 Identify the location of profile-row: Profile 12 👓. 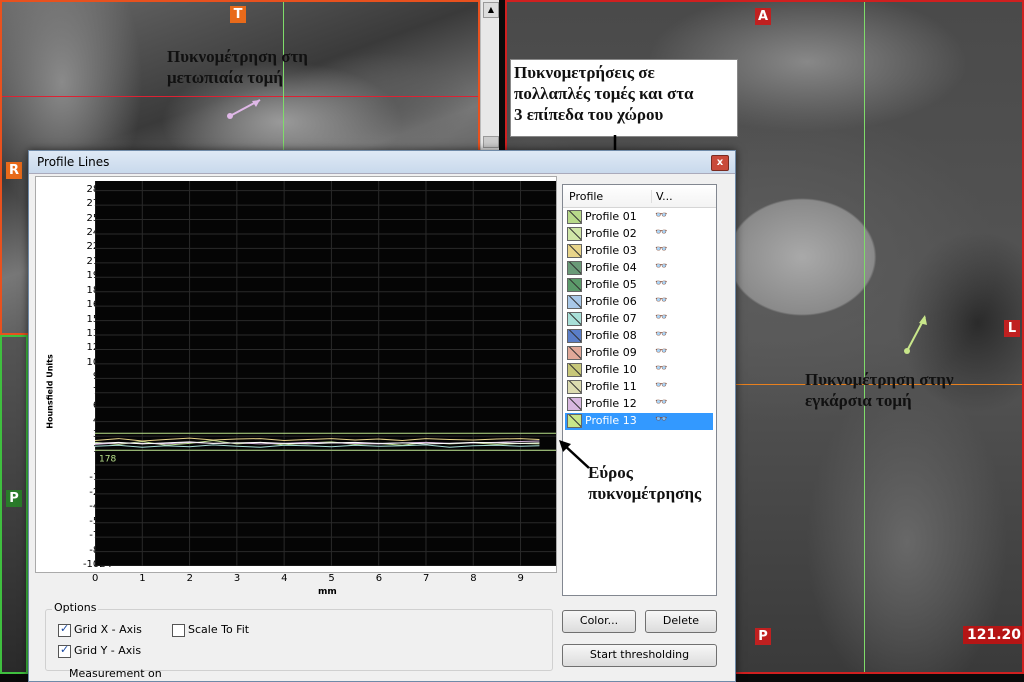
(639, 404).